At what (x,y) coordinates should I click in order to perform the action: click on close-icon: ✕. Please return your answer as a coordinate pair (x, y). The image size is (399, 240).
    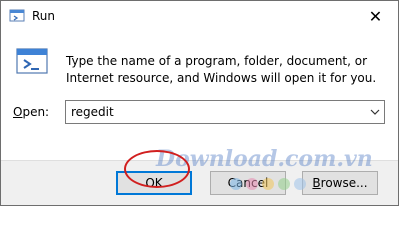
    Looking at the image, I should click on (375, 16).